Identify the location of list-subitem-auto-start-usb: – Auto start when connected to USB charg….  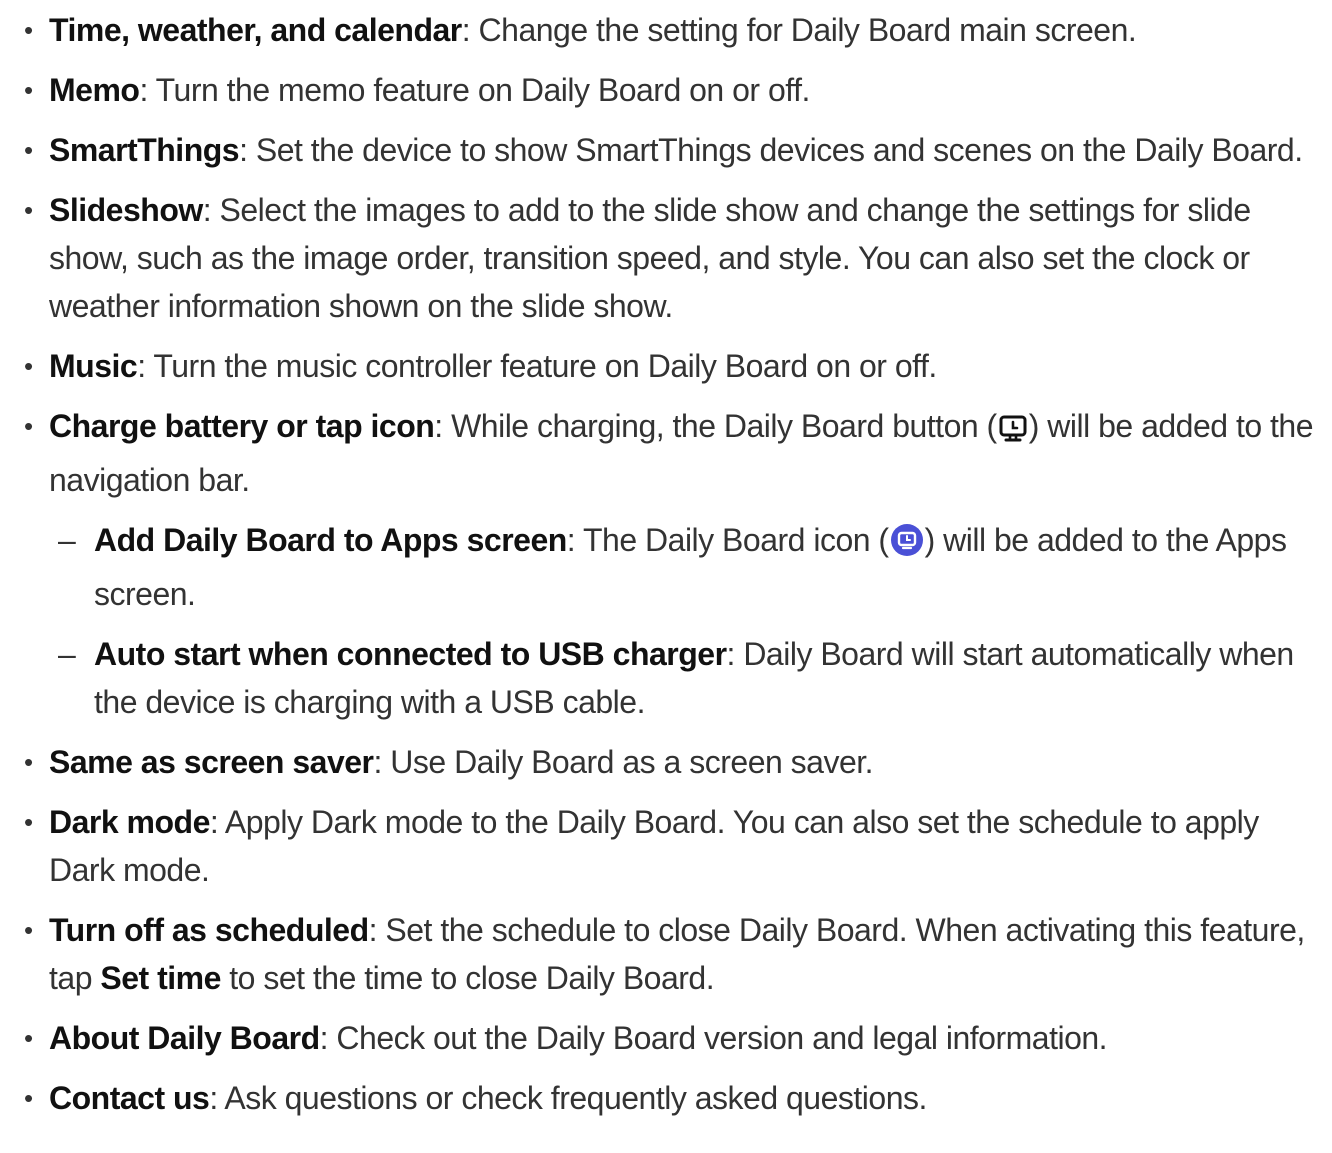
(666, 678).